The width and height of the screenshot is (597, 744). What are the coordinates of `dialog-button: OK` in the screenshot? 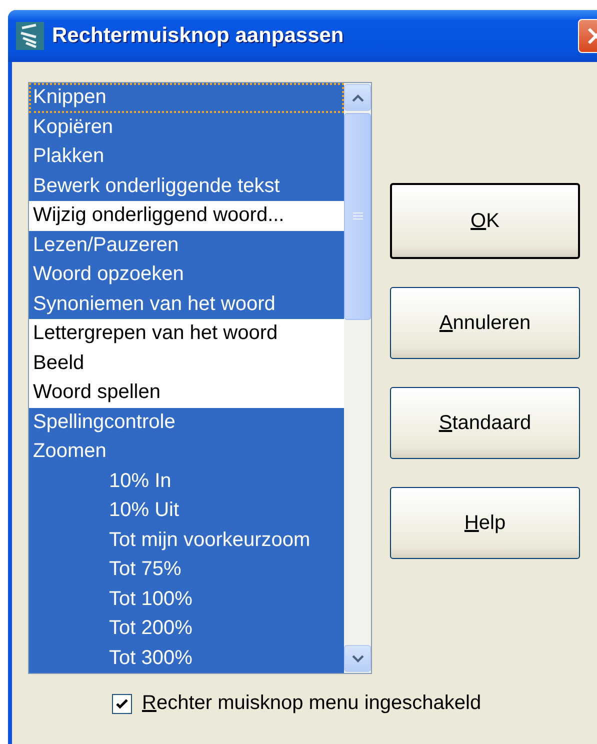 It's located at (485, 221).